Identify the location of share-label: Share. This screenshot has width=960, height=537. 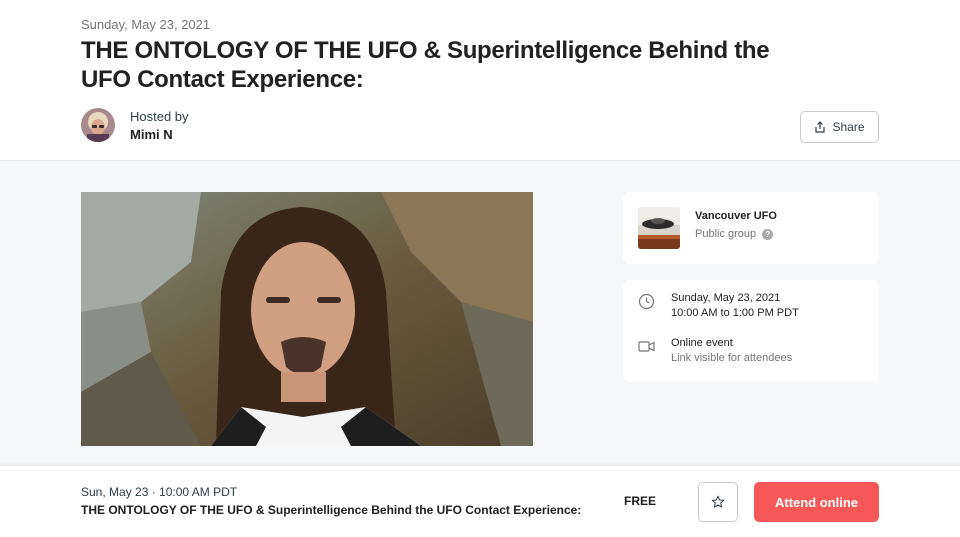
(848, 127).